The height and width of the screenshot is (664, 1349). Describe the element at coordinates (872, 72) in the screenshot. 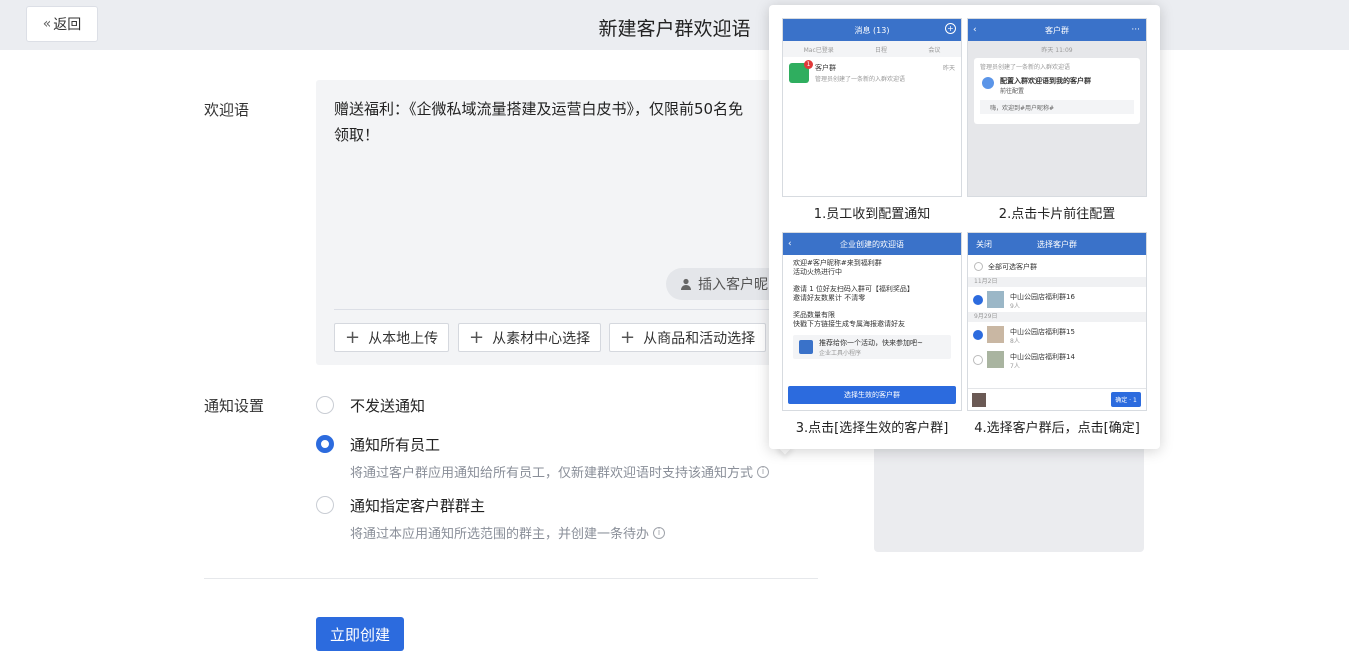

I see `shot1-message-item: 1 客户群 管理员创建了一条新的入群欢迎语 昨天` at that location.